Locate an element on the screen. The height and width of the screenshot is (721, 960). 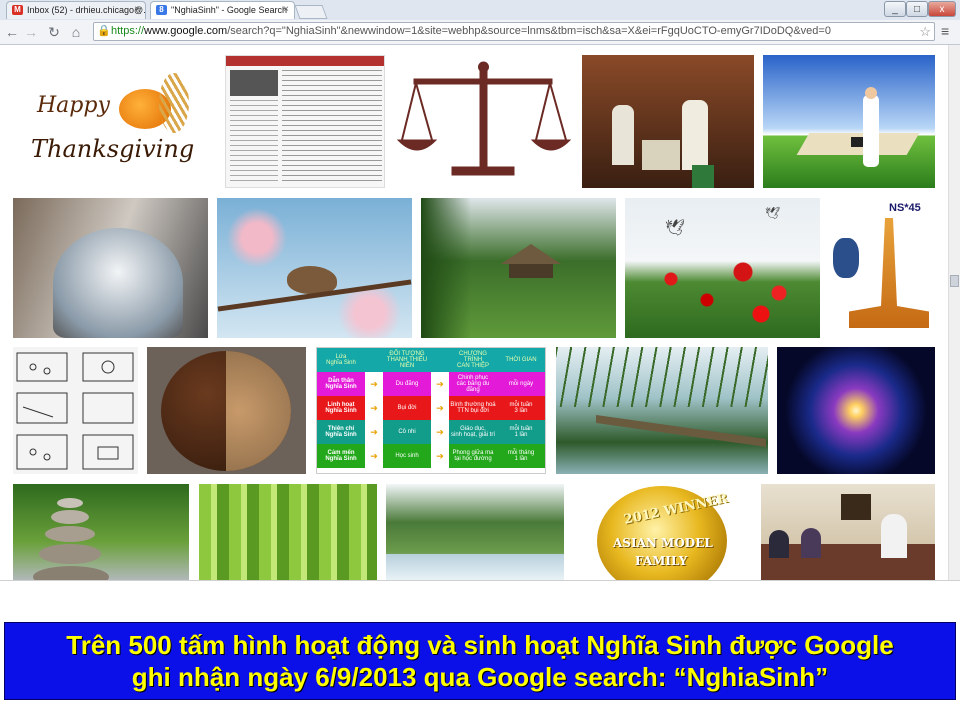
society-diagram is located at coordinates (75, 411).